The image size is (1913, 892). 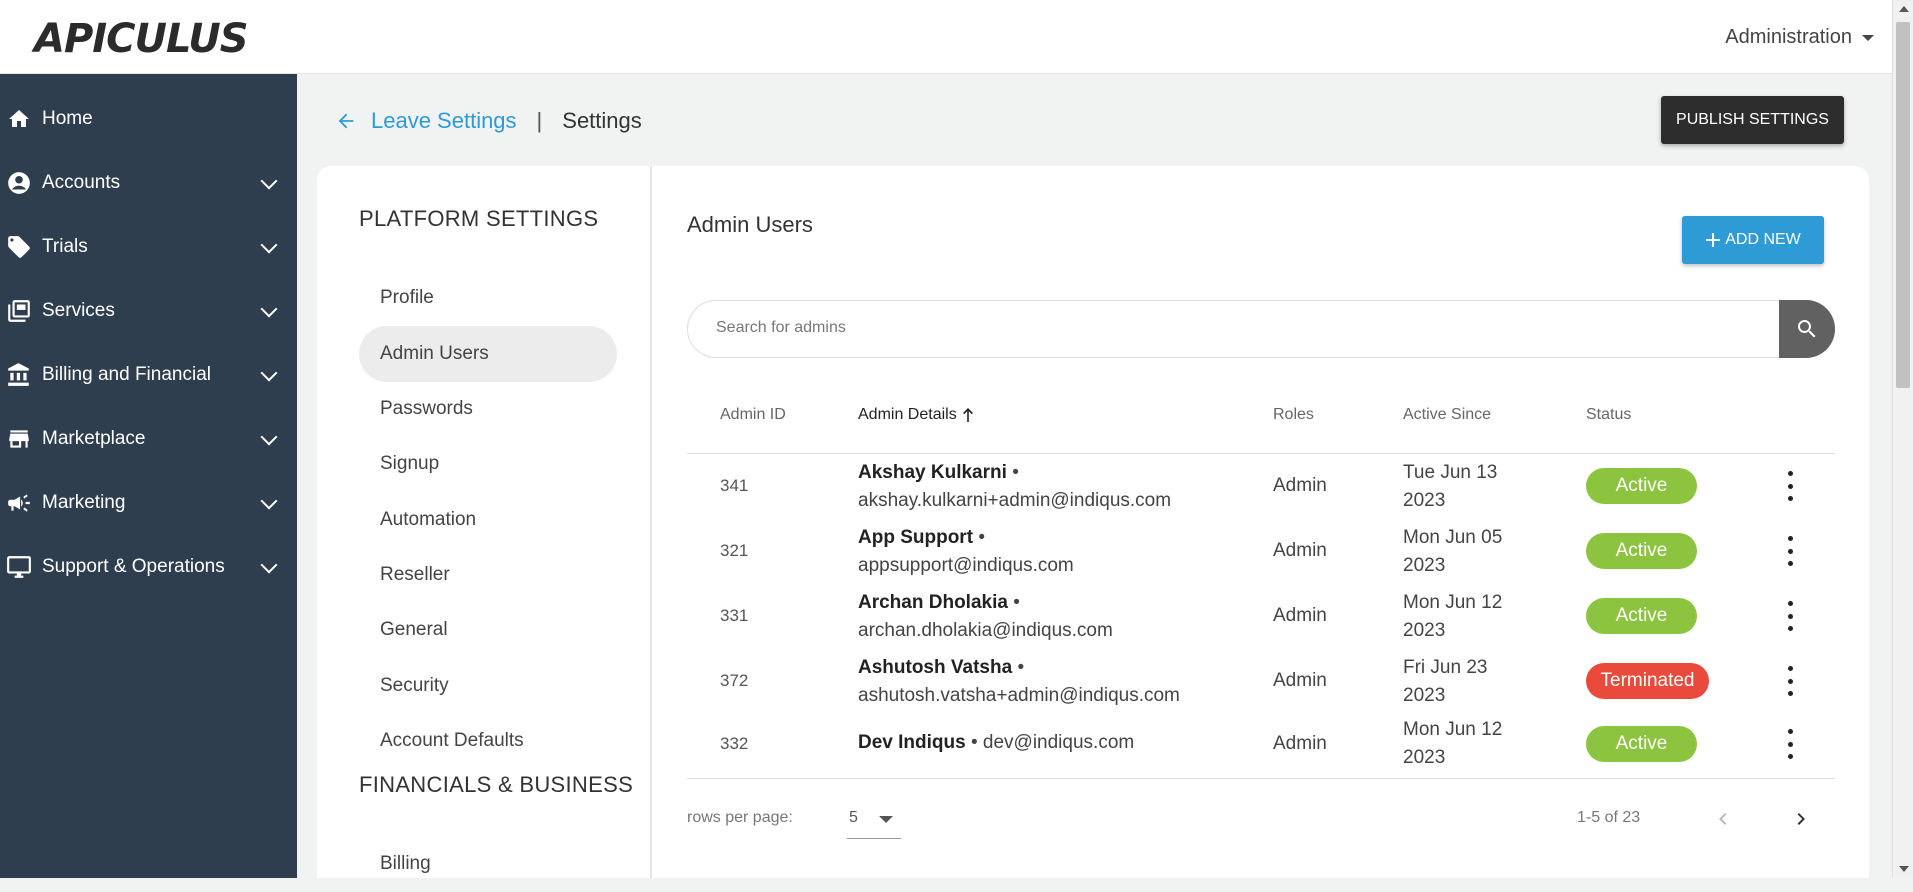 I want to click on scrollbar-thumb, so click(x=1903, y=205).